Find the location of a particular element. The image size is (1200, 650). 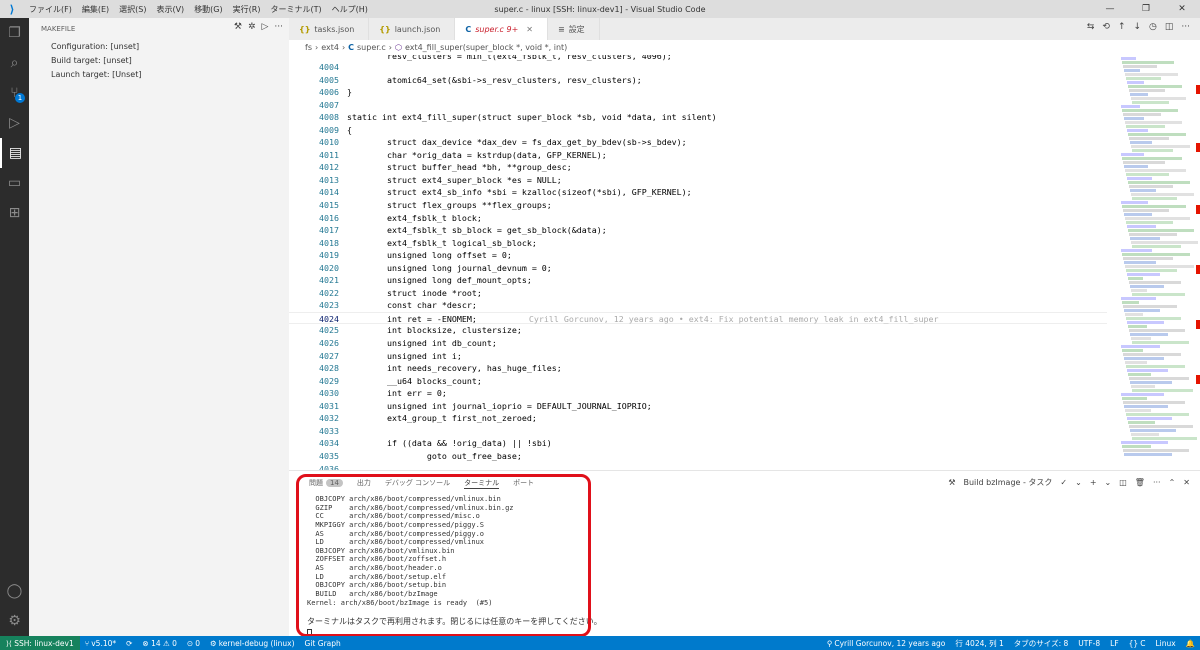

menu-item-6: ターミナル(T) is located at coordinates (295, 9).